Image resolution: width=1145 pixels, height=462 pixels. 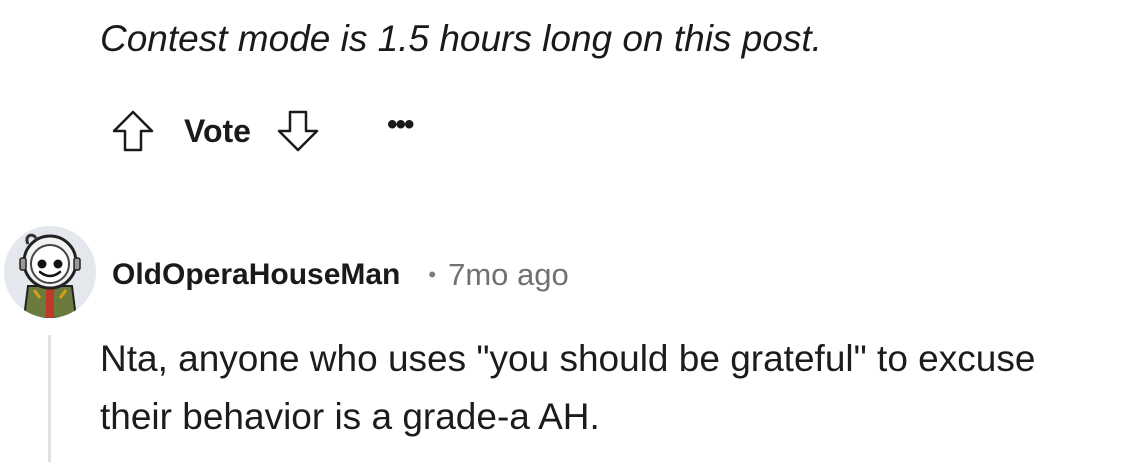 I want to click on vote-label: Vote, so click(x=217, y=130).